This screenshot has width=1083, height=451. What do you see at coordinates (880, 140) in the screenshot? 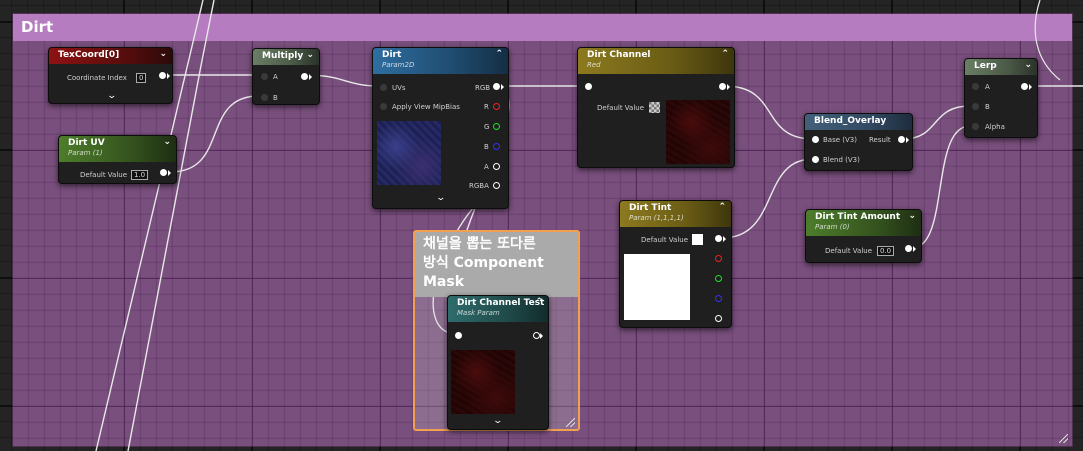
I see `pin-label: Result` at bounding box center [880, 140].